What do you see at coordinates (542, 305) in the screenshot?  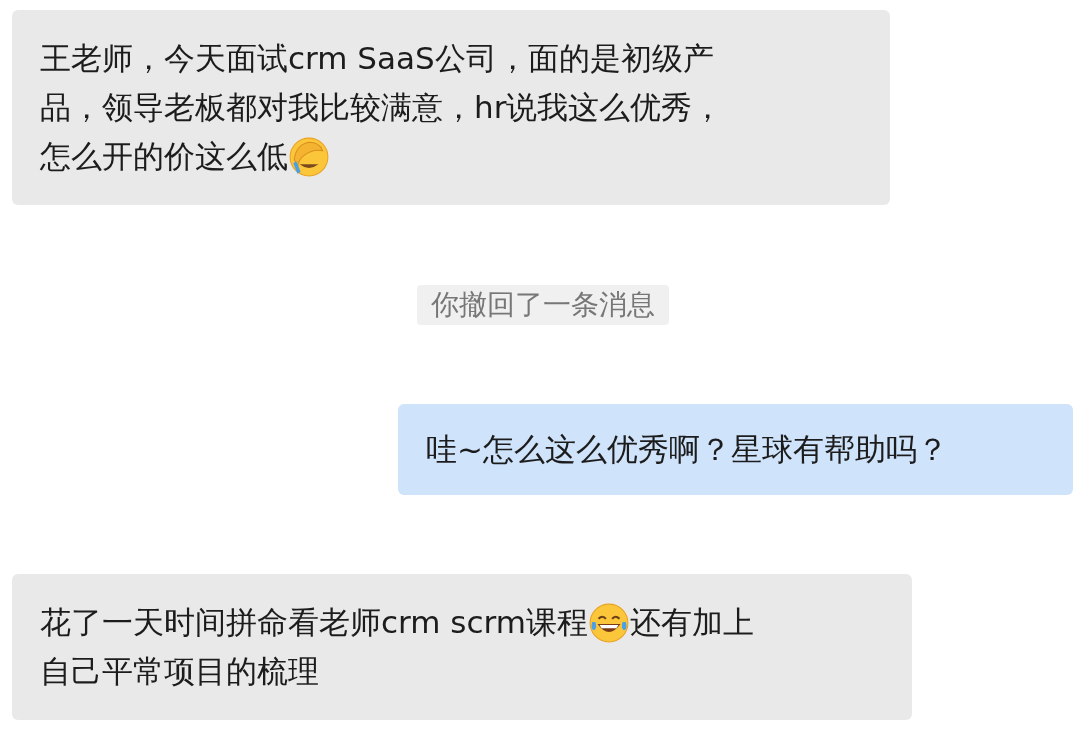 I see `recall-notice: 你撤回了一条消息` at bounding box center [542, 305].